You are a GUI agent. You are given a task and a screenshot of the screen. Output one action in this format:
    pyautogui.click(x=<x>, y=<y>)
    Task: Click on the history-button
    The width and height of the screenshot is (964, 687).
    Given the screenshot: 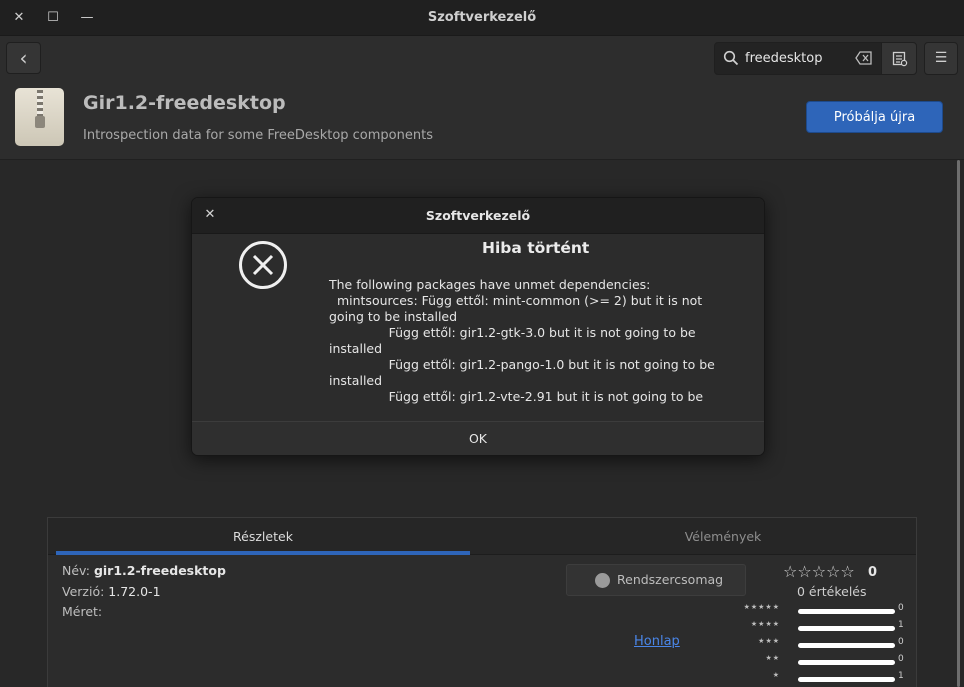 What is the action you would take?
    pyautogui.click(x=899, y=58)
    